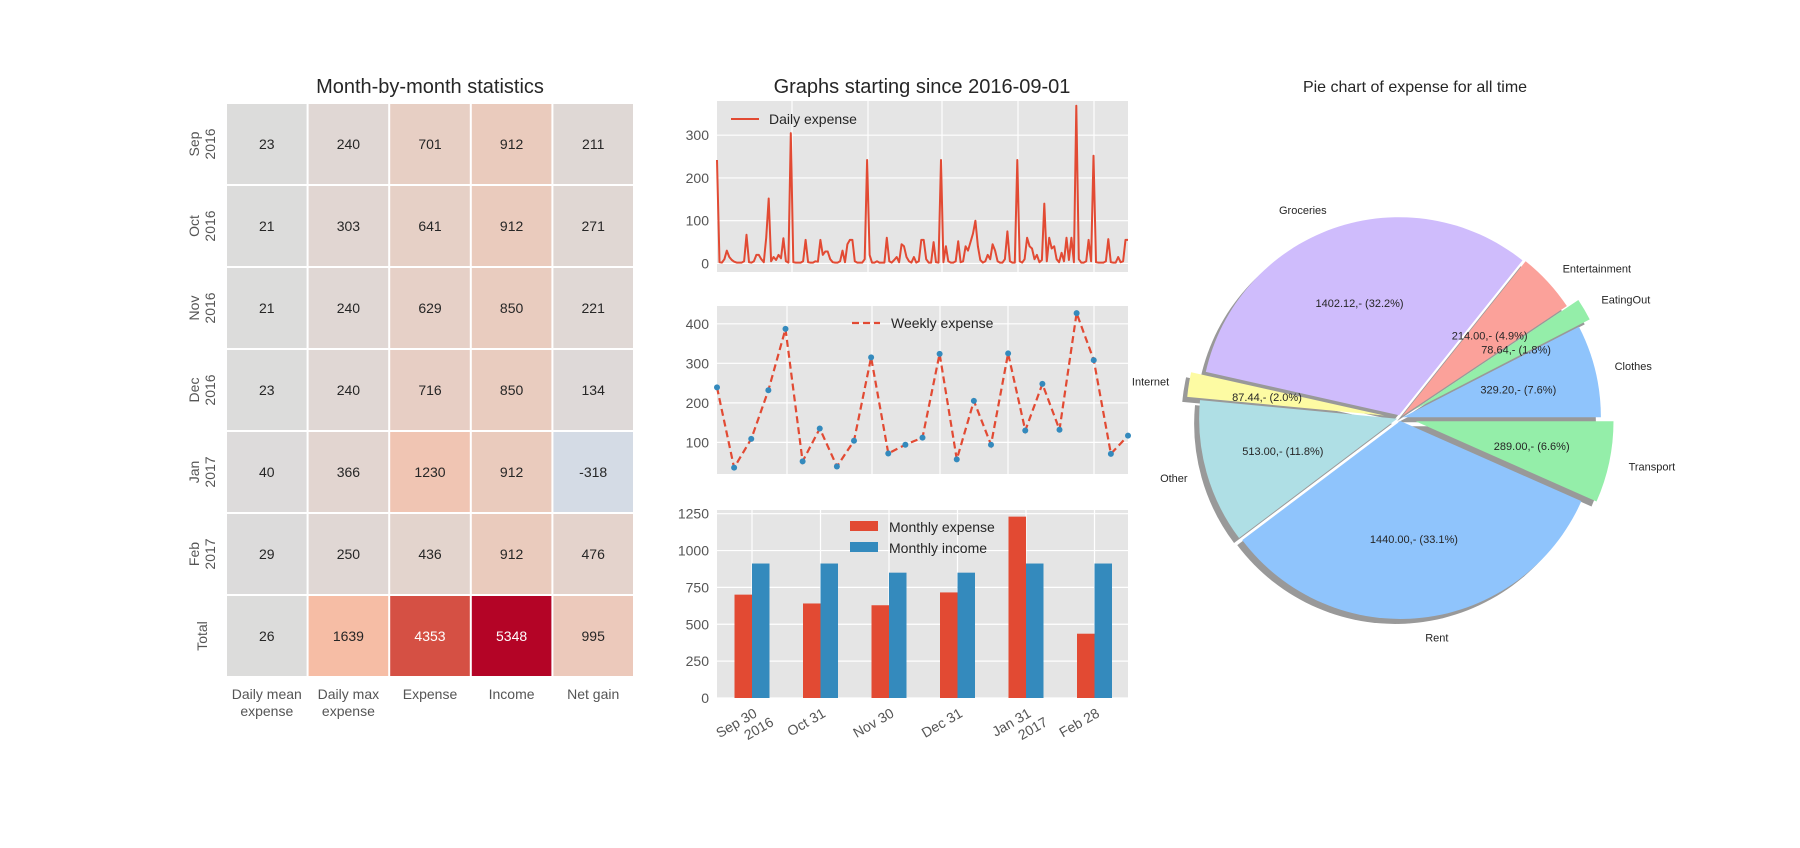 This screenshot has height=848, width=1800. What do you see at coordinates (1303, 211) in the screenshot?
I see `pie-label: Groceries` at bounding box center [1303, 211].